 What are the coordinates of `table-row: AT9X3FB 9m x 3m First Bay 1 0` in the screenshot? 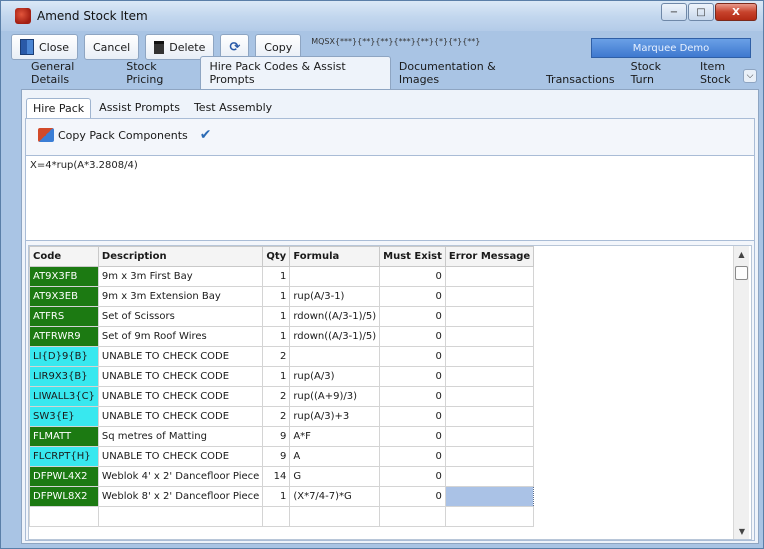 It's located at (282, 276).